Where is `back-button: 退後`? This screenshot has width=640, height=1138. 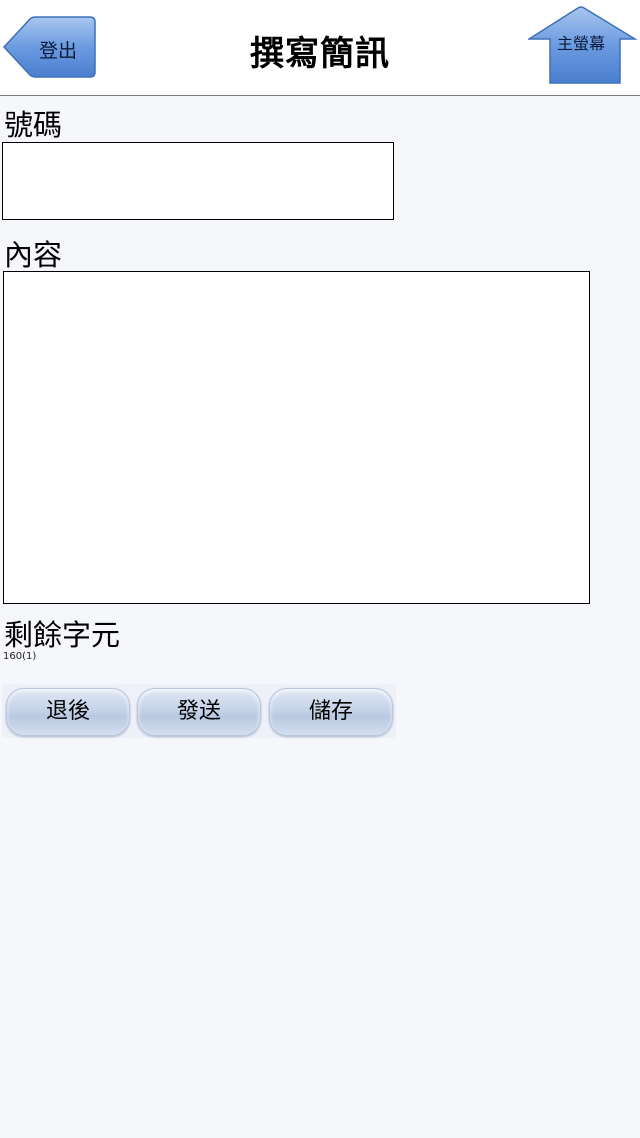 back-button: 退後 is located at coordinates (68, 712).